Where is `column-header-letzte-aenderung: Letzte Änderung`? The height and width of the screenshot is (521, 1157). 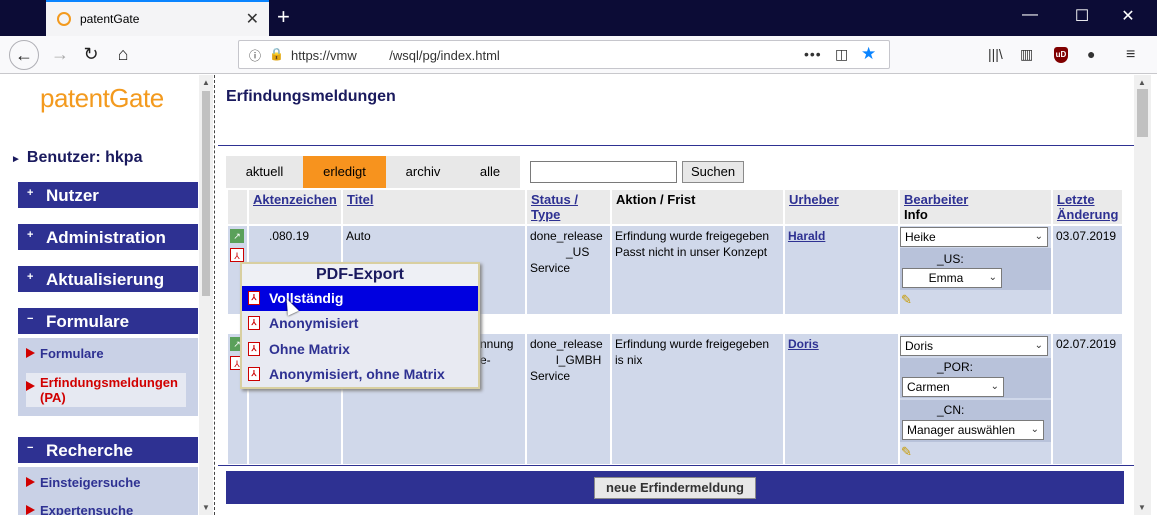 column-header-letzte-aenderung: Letzte Änderung is located at coordinates (1087, 207).